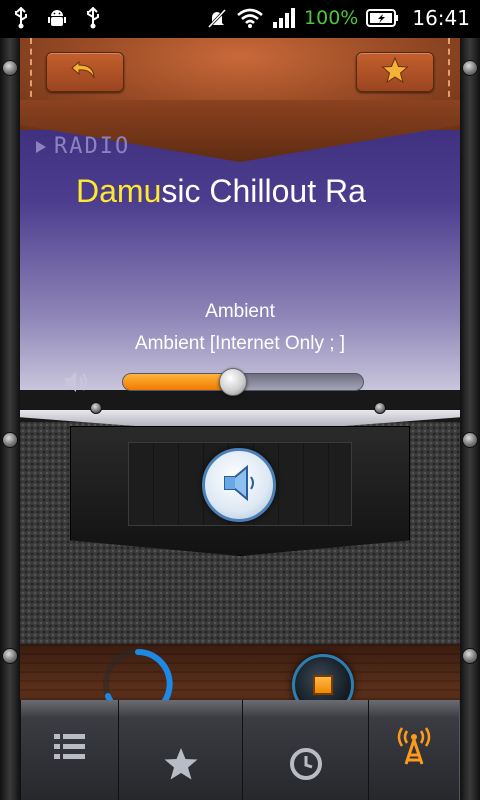  I want to click on android-debug-icon, so click(57, 18).